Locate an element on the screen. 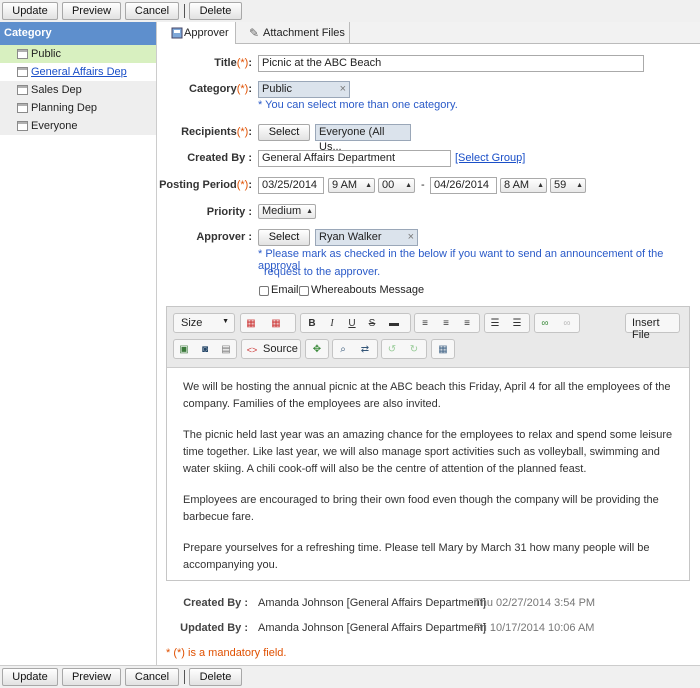  tab-attachment-files: ✎ Attachment Files is located at coordinates (293, 33).